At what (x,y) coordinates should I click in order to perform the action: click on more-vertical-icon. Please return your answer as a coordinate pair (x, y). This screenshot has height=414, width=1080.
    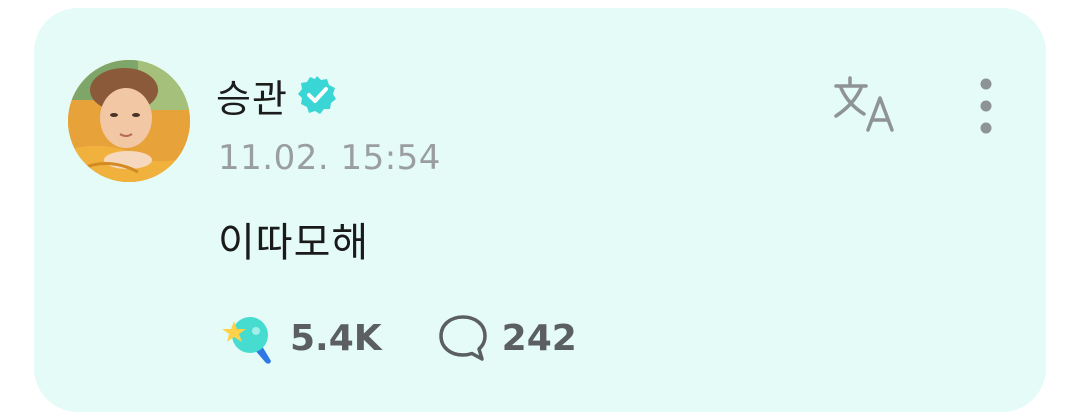
    Looking at the image, I should click on (986, 106).